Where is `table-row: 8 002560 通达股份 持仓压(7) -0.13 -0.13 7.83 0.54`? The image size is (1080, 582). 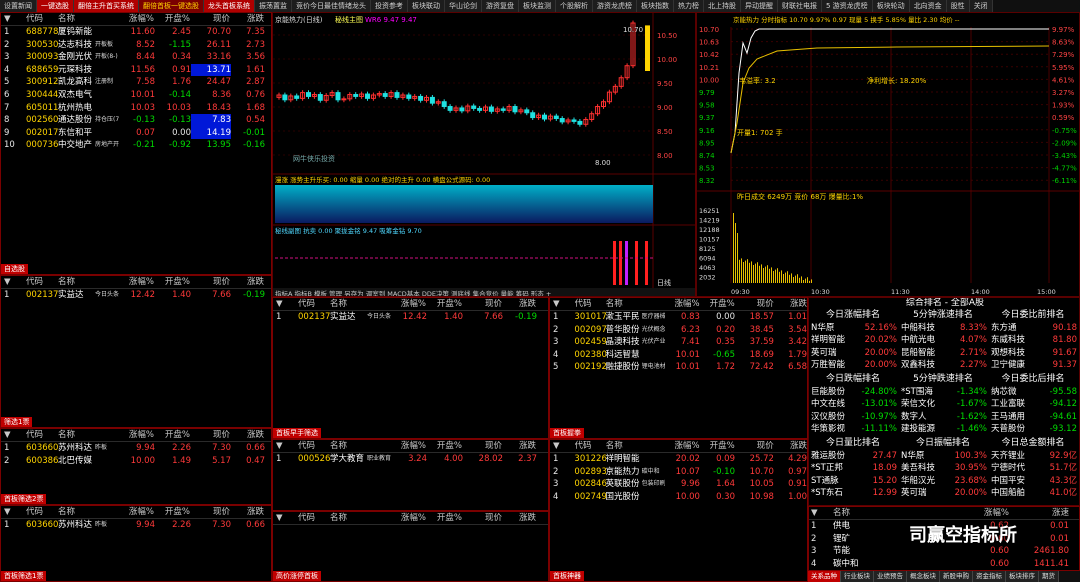
table-row: 8 002560 通达股份 持仓压(7) -0.13 -0.13 7.83 0.54 is located at coordinates (136, 120).